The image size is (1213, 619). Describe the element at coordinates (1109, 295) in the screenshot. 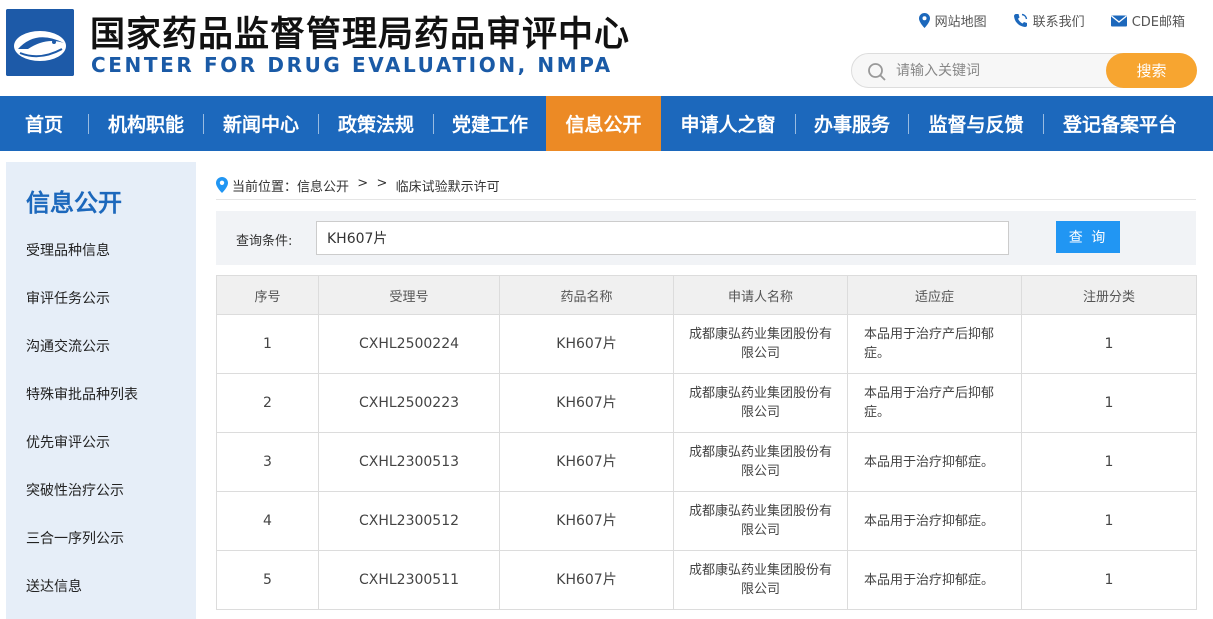

I see `column-header-category: 注册分类` at that location.